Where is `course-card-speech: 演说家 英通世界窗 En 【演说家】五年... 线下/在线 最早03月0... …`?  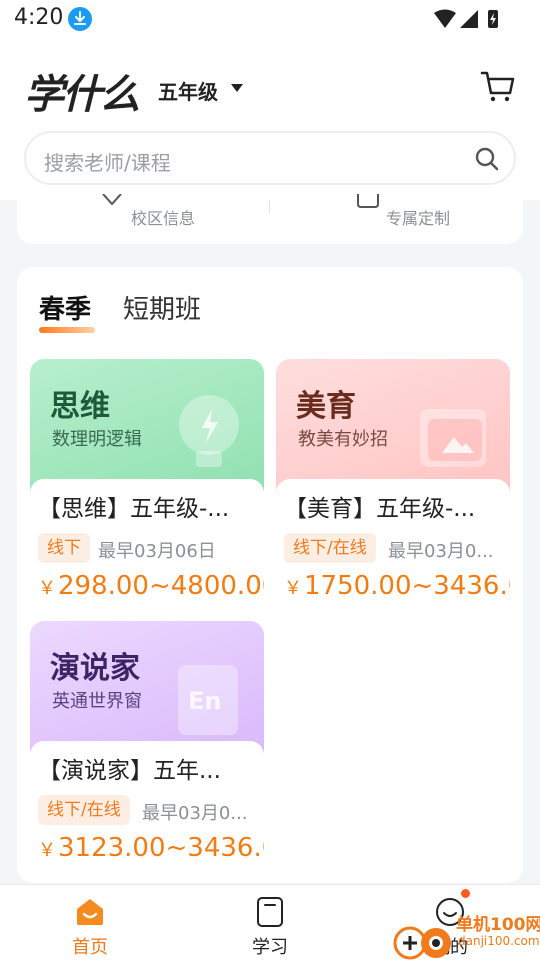 course-card-speech: 演说家 英通世界窗 En 【演说家】五年... 线下/在线 最早03月0... … is located at coordinates (147, 746).